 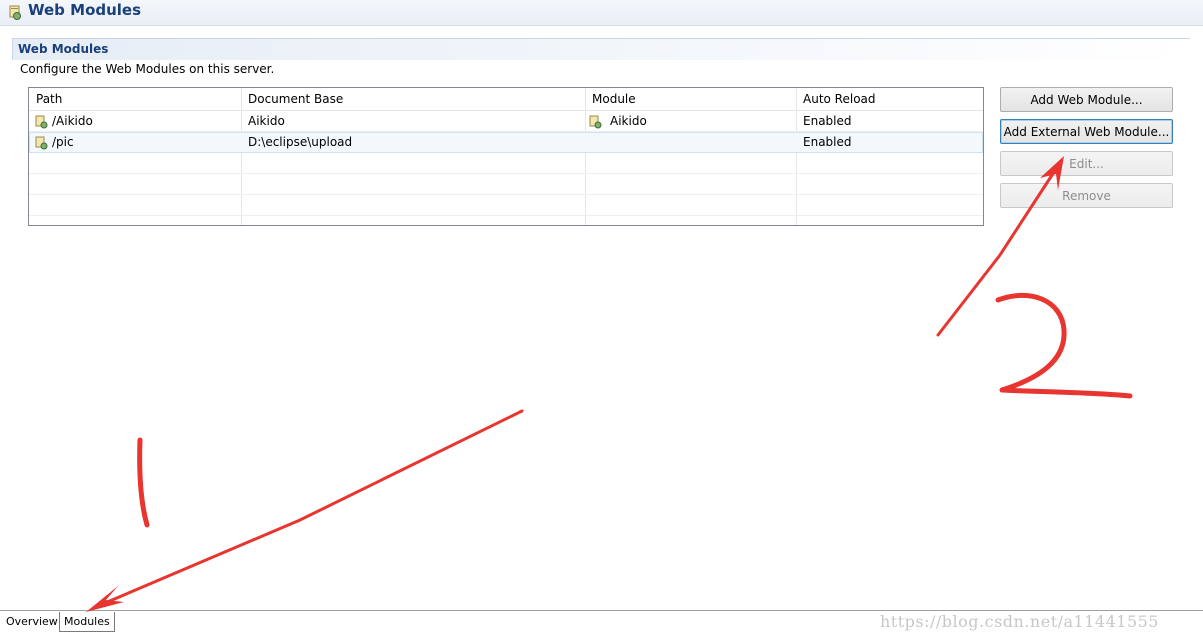 What do you see at coordinates (49, 99) in the screenshot?
I see `column-header-path: Path` at bounding box center [49, 99].